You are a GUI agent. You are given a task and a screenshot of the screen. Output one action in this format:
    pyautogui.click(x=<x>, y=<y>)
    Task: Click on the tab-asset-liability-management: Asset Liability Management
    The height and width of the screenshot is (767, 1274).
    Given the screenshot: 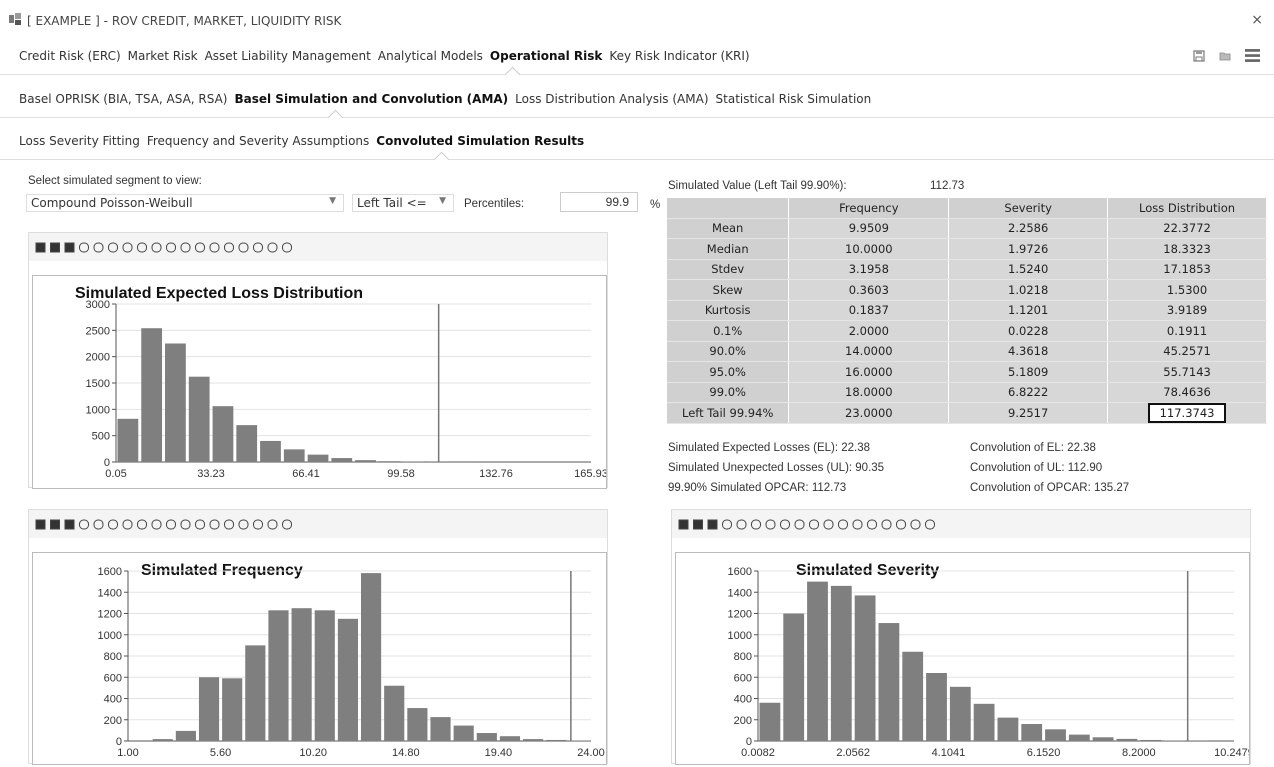 What is the action you would take?
    pyautogui.click(x=288, y=56)
    